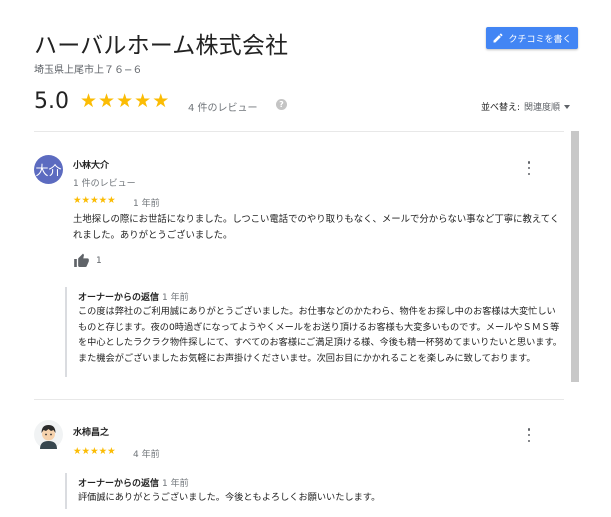 The height and width of the screenshot is (517, 611). I want to click on like-count: 1, so click(99, 261).